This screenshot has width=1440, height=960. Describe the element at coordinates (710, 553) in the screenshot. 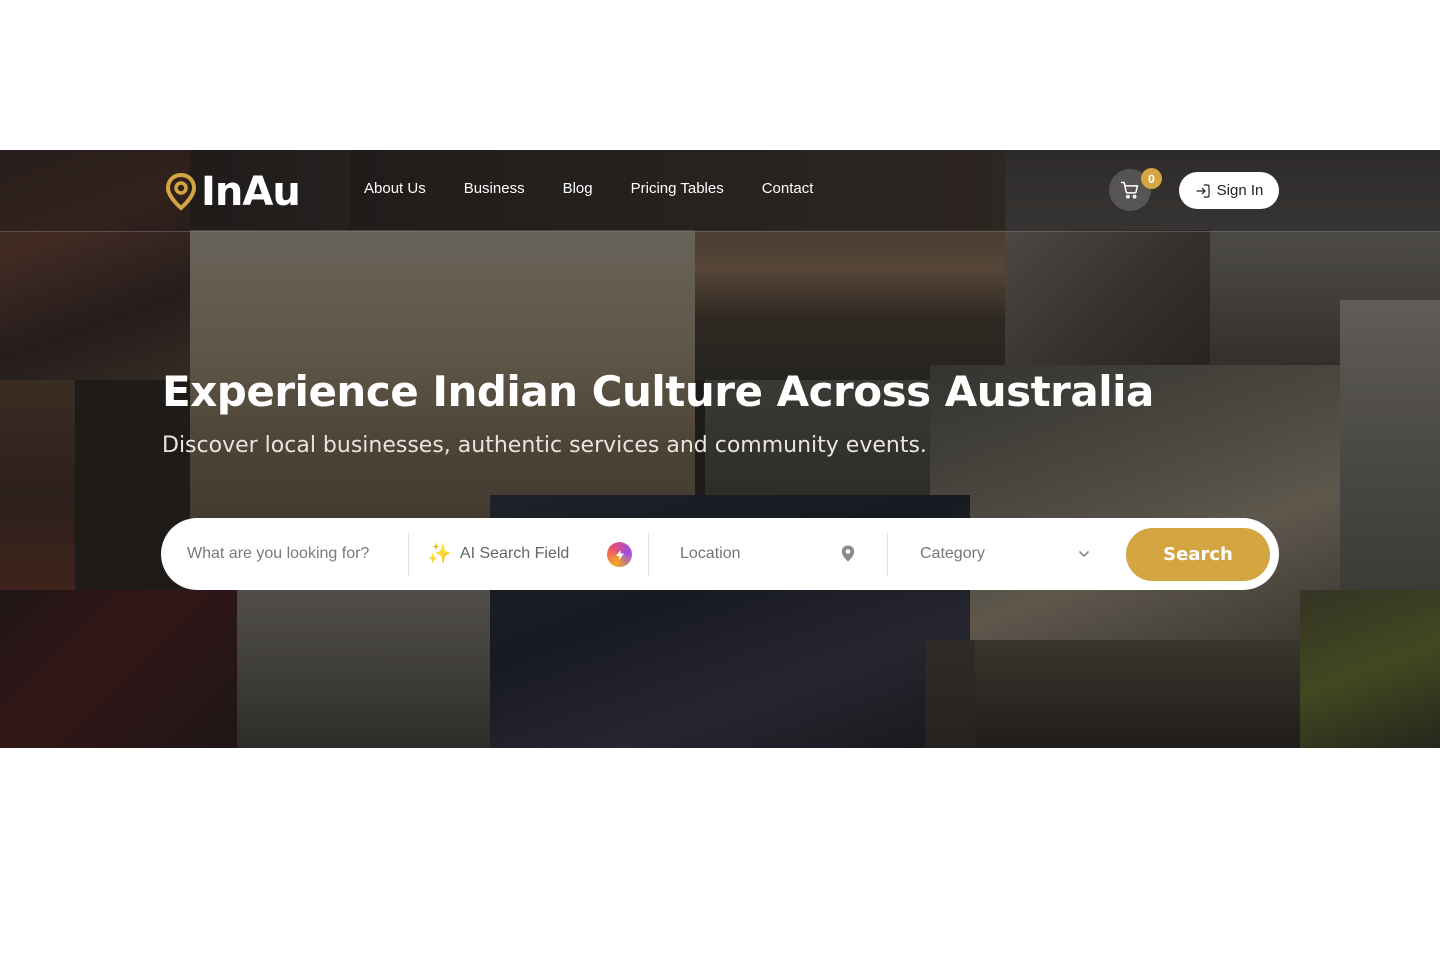

I see `location-label: Location` at that location.